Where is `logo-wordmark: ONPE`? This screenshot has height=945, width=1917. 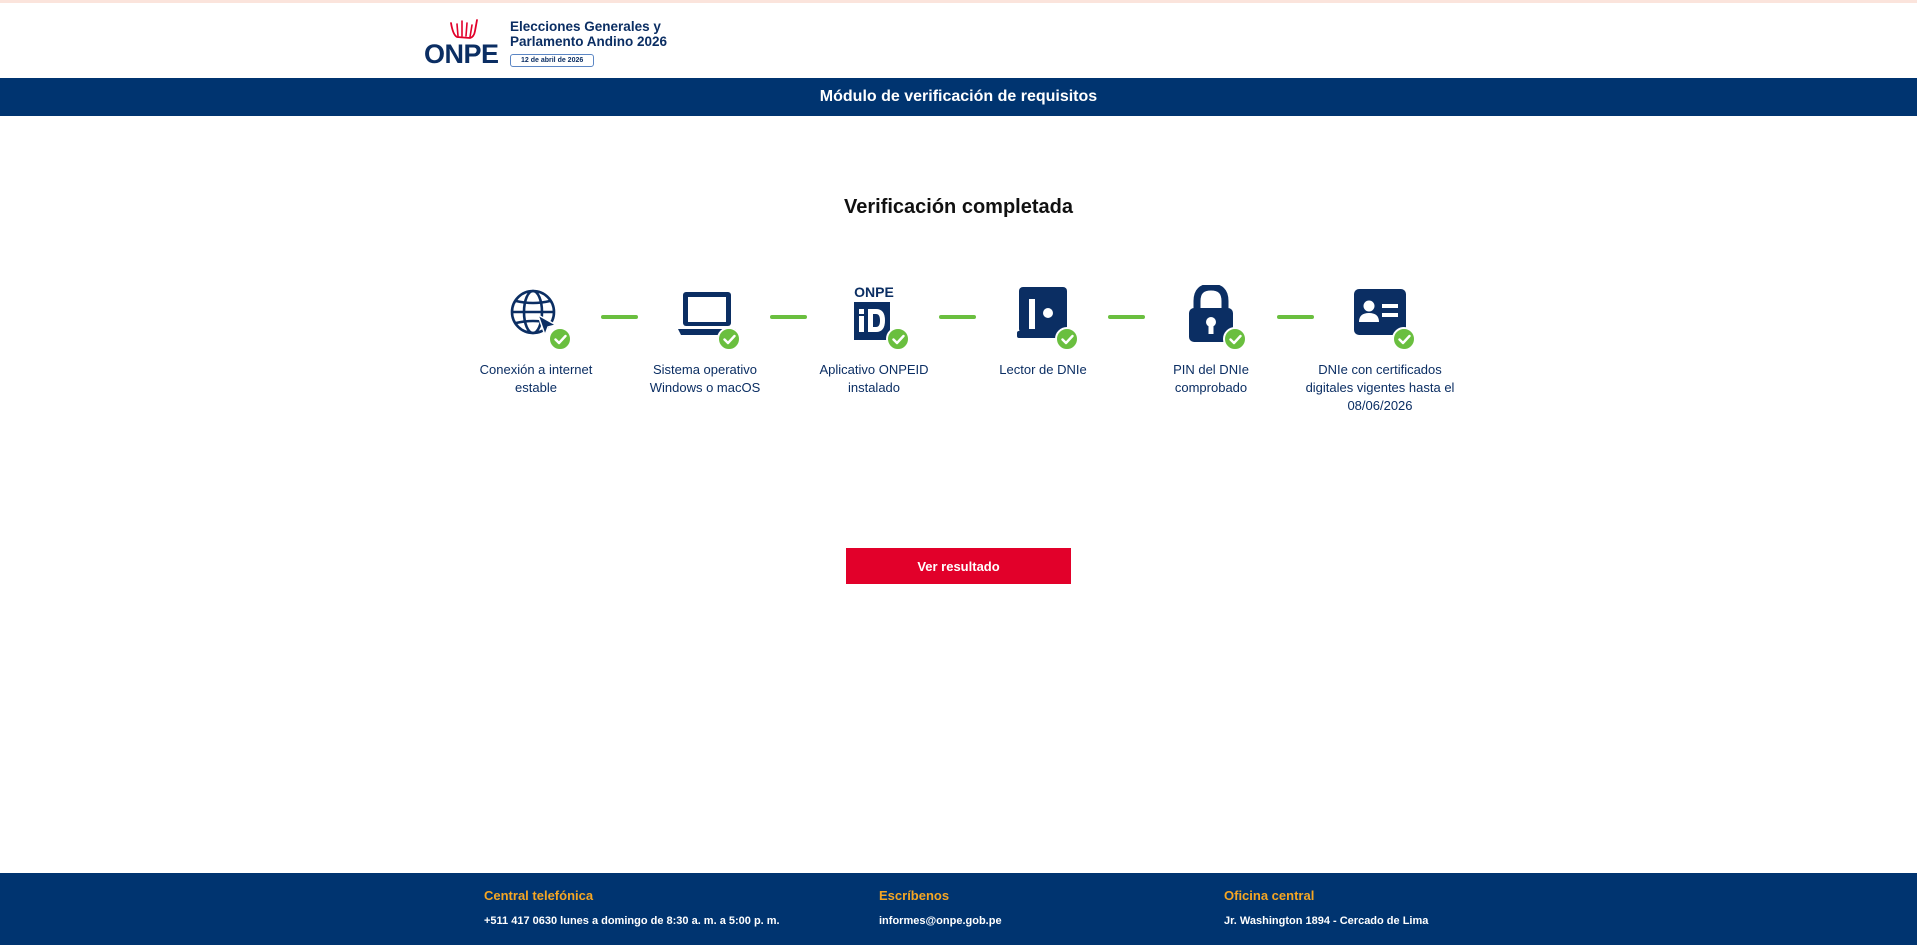
logo-wordmark: ONPE is located at coordinates (461, 54).